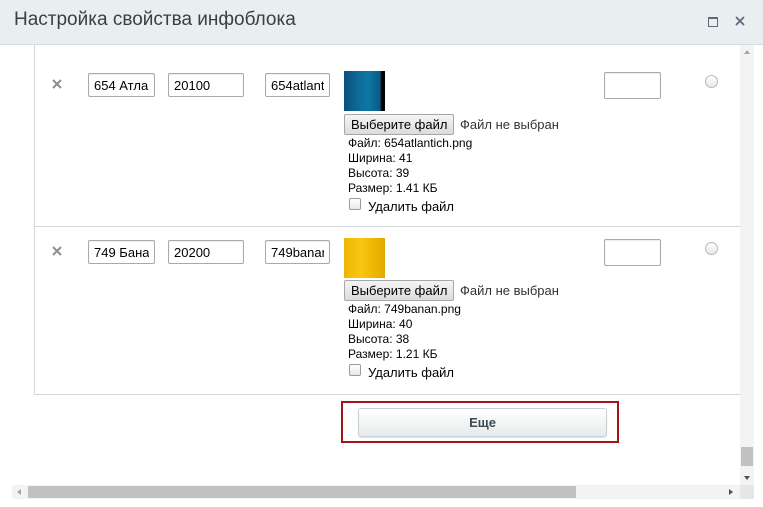 The width and height of the screenshot is (763, 507). I want to click on horizontal-scrollbar, so click(376, 492).